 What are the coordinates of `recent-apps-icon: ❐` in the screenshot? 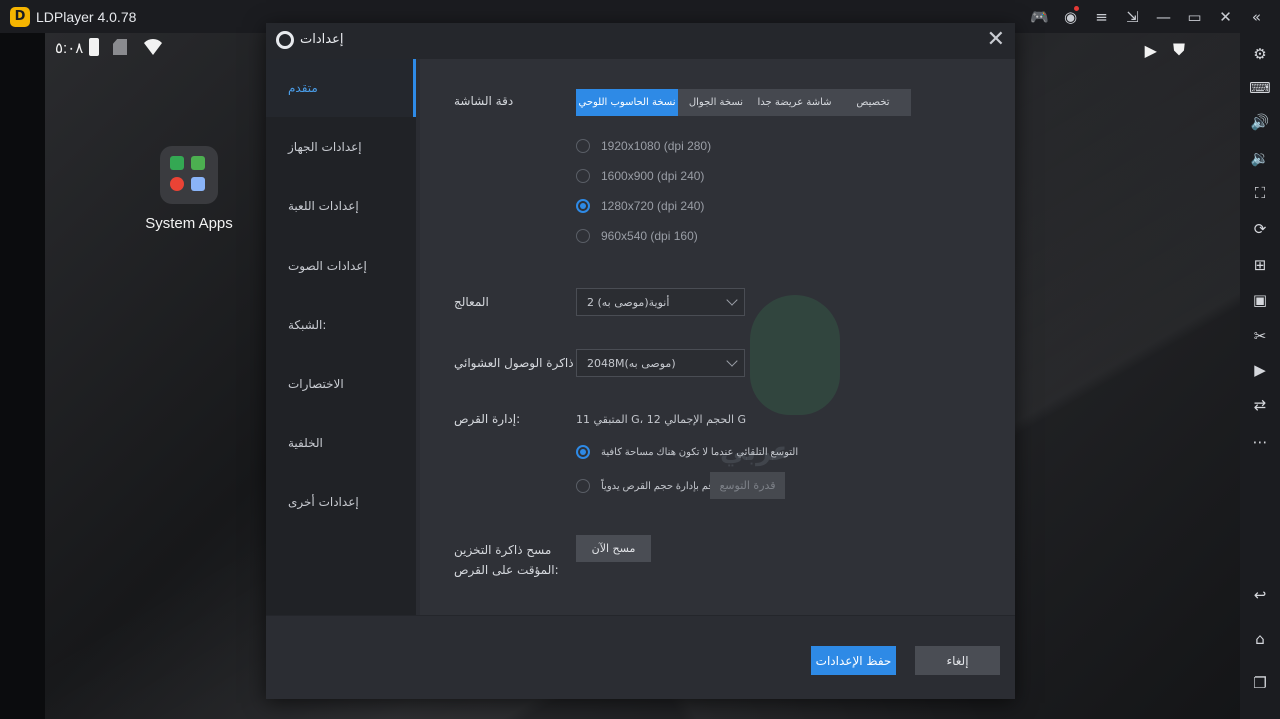 It's located at (1260, 683).